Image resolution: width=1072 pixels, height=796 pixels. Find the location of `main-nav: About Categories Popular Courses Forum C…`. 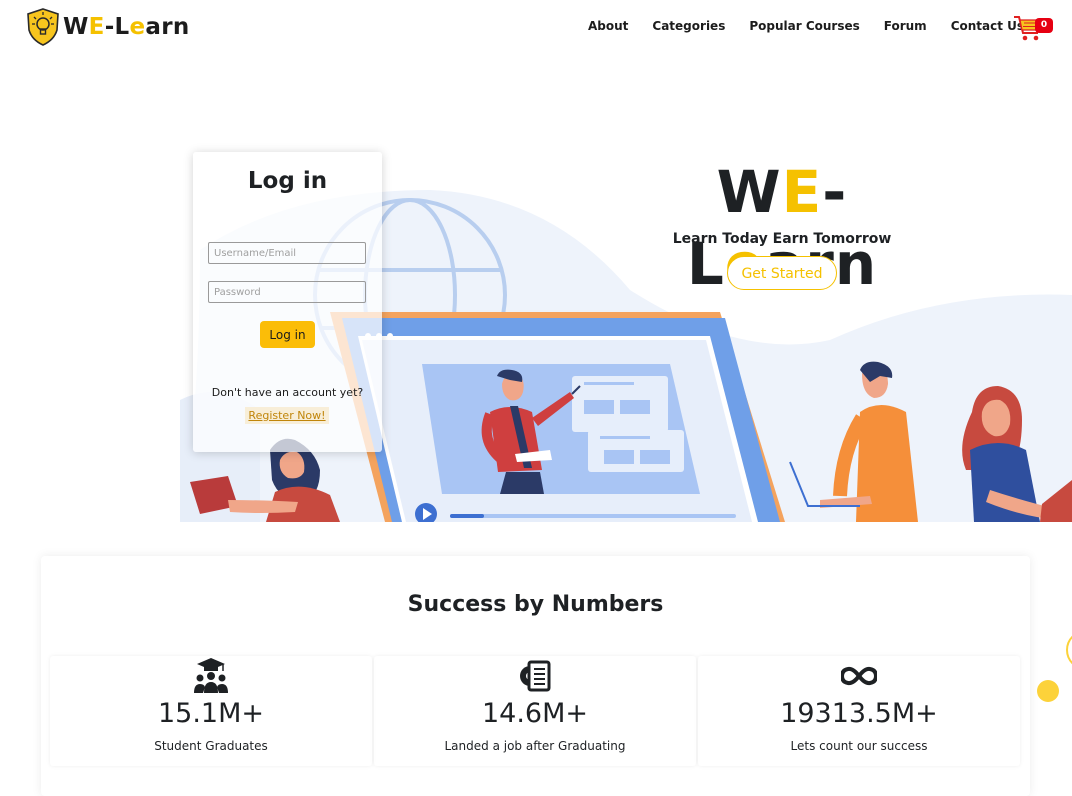

main-nav: About Categories Popular Courses Forum C… is located at coordinates (818, 26).